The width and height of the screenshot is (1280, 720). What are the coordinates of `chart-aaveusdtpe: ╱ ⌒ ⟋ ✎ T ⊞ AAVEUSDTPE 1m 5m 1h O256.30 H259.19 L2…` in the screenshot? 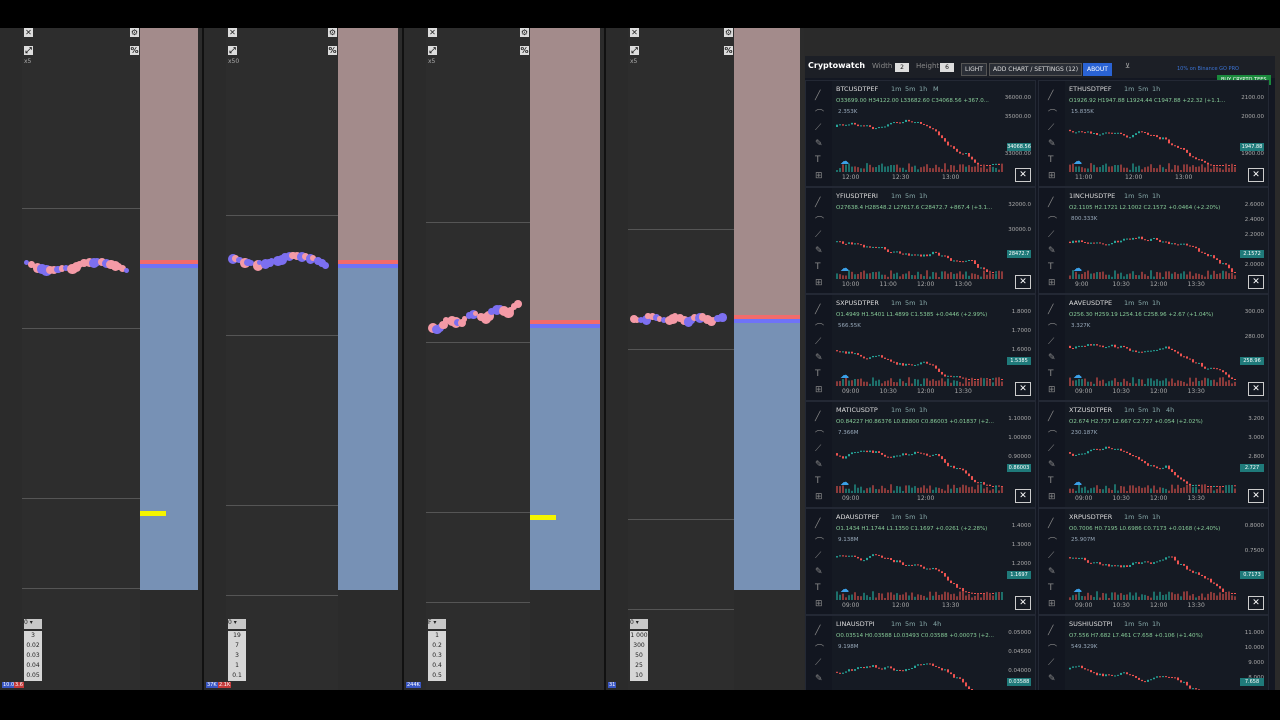 It's located at (1153, 347).